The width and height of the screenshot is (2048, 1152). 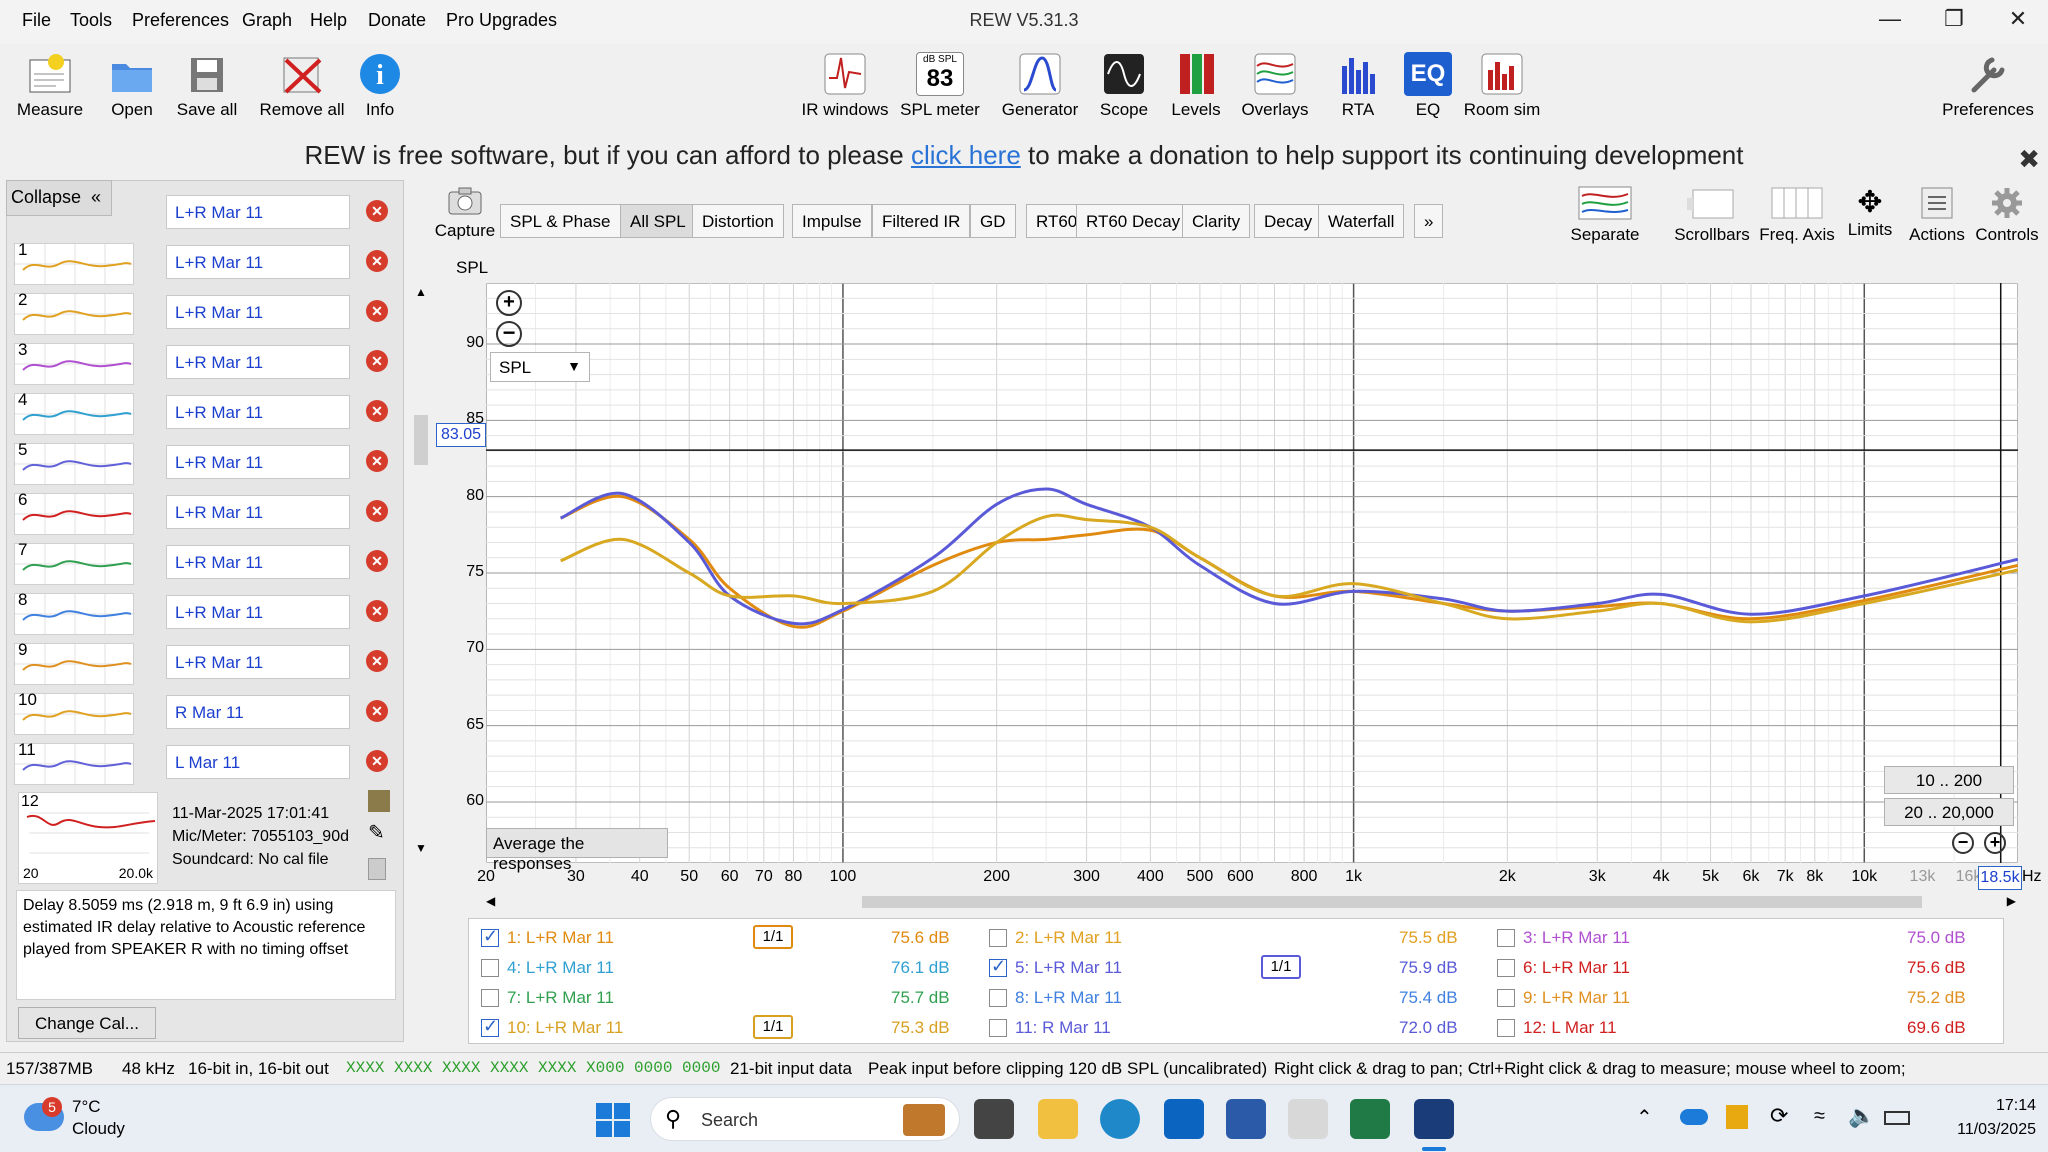 I want to click on tab-all-spl: All SPL, so click(x=658, y=221).